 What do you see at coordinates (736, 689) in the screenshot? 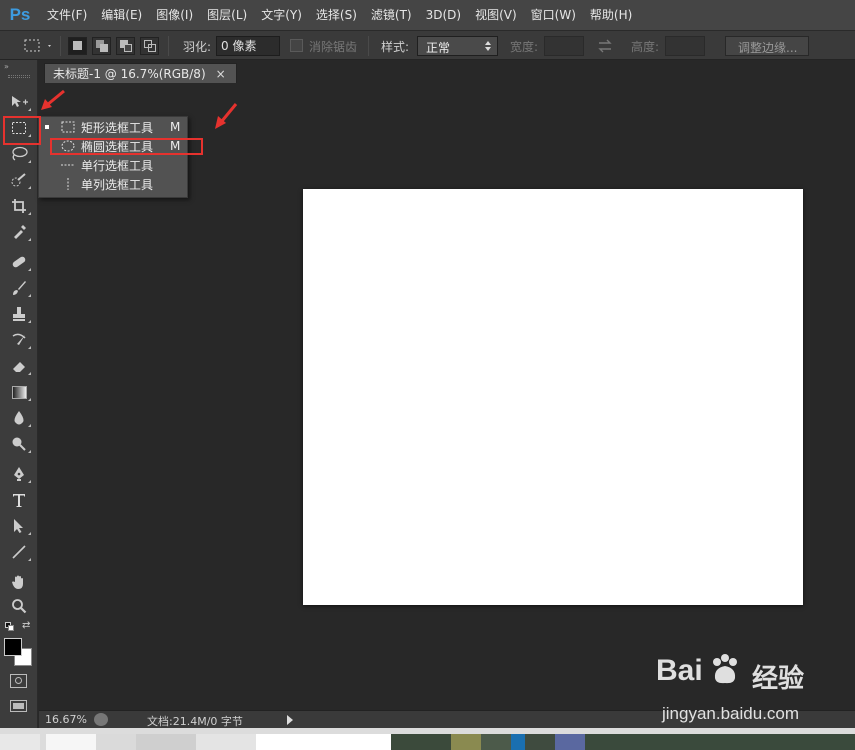
I see `baidu-jingyan-watermark: Bai 经验 jingyan.baidu.com` at bounding box center [736, 689].